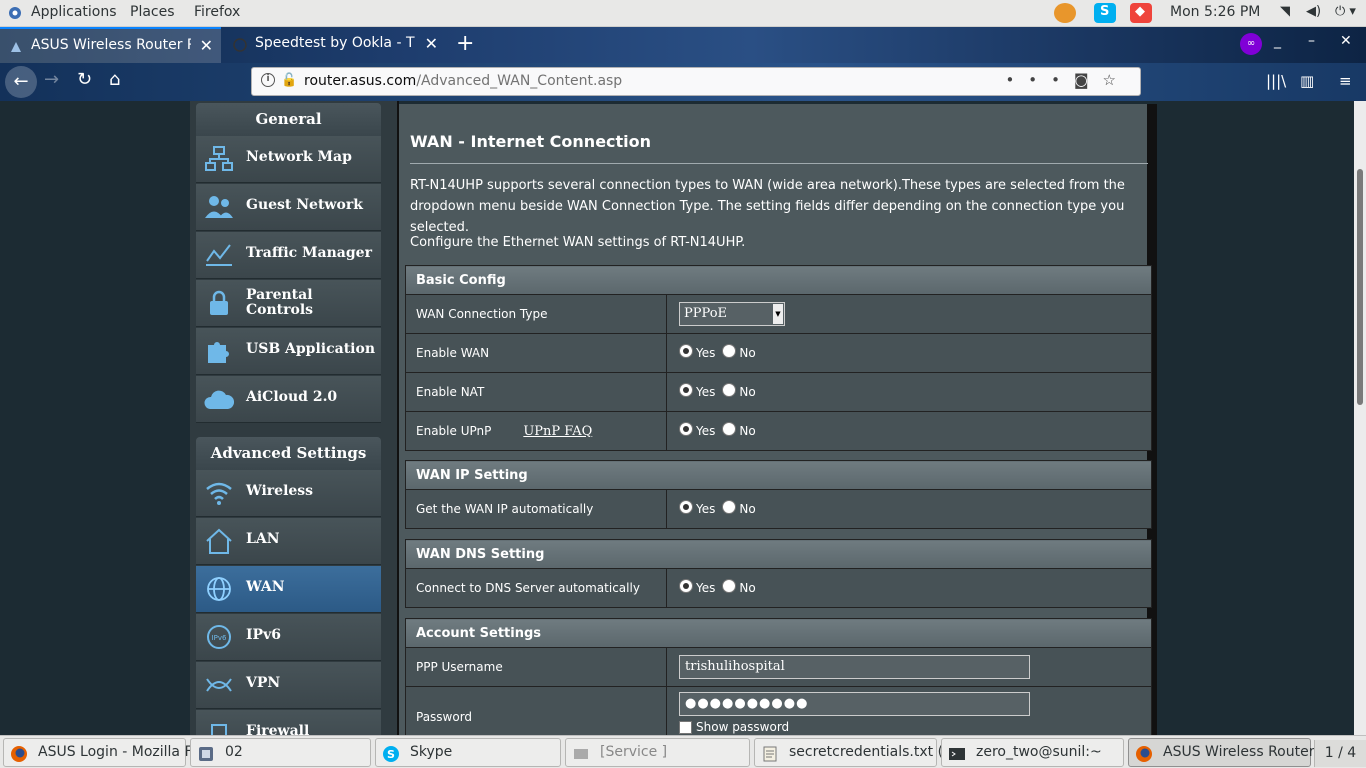  Describe the element at coordinates (288, 351) in the screenshot. I see `menu-item-usb-application: USB Application` at that location.